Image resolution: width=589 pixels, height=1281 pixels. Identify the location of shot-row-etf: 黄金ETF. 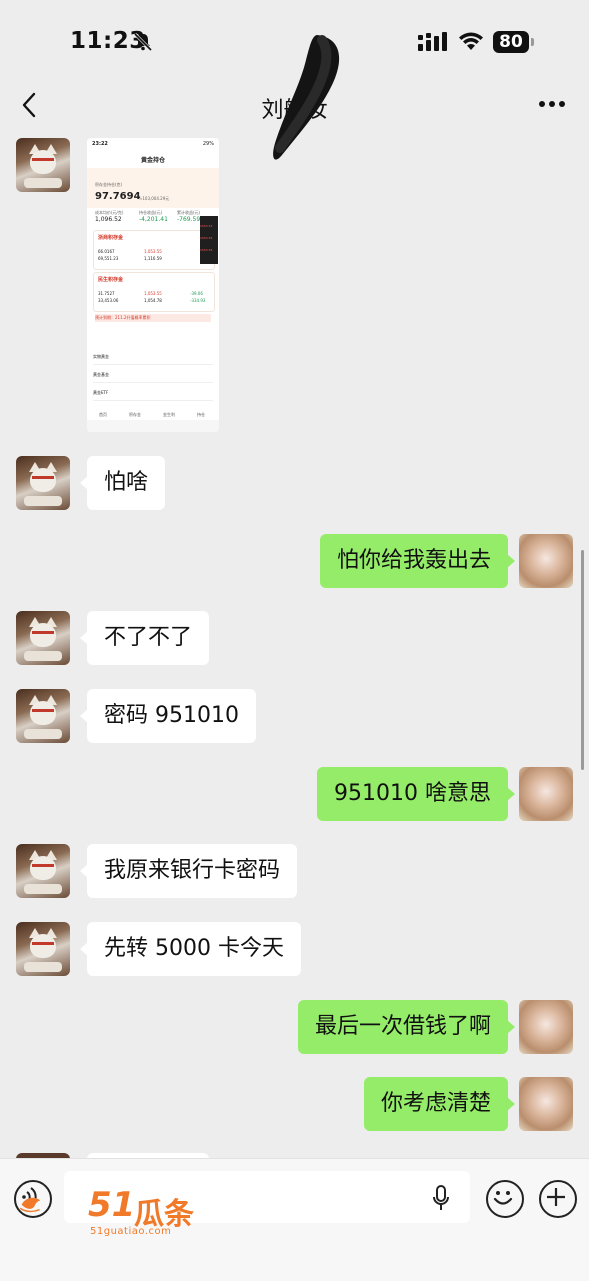
(153, 393).